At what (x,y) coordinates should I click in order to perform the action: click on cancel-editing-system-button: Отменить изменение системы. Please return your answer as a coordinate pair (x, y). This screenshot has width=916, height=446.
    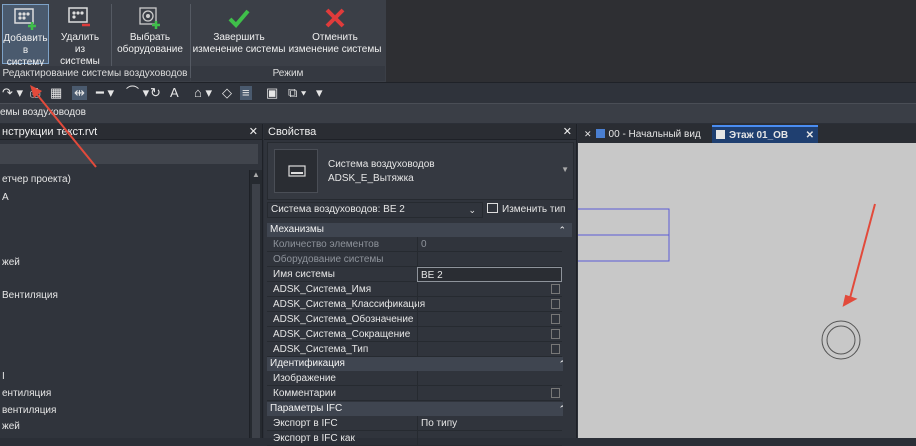
    Looking at the image, I should click on (335, 34).